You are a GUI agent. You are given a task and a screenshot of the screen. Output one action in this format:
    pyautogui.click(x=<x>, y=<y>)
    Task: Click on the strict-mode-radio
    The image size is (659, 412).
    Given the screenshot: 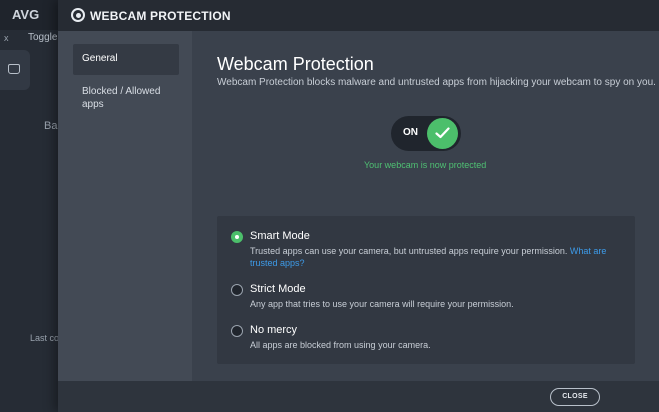 What is the action you would take?
    pyautogui.click(x=237, y=290)
    